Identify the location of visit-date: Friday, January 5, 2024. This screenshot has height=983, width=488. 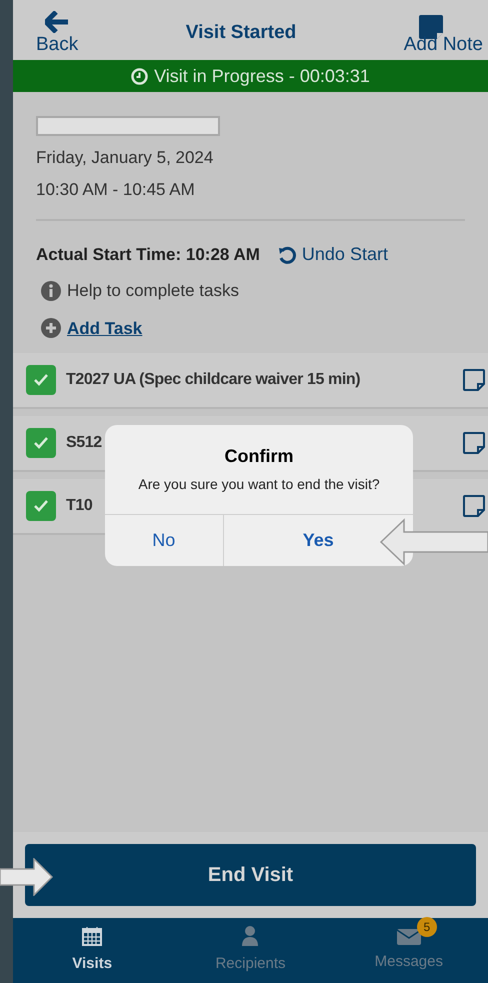
(125, 158).